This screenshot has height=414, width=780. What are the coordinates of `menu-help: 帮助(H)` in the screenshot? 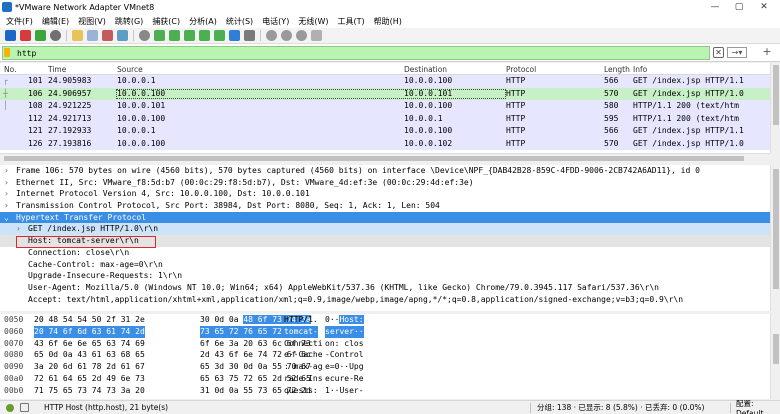 It's located at (389, 21).